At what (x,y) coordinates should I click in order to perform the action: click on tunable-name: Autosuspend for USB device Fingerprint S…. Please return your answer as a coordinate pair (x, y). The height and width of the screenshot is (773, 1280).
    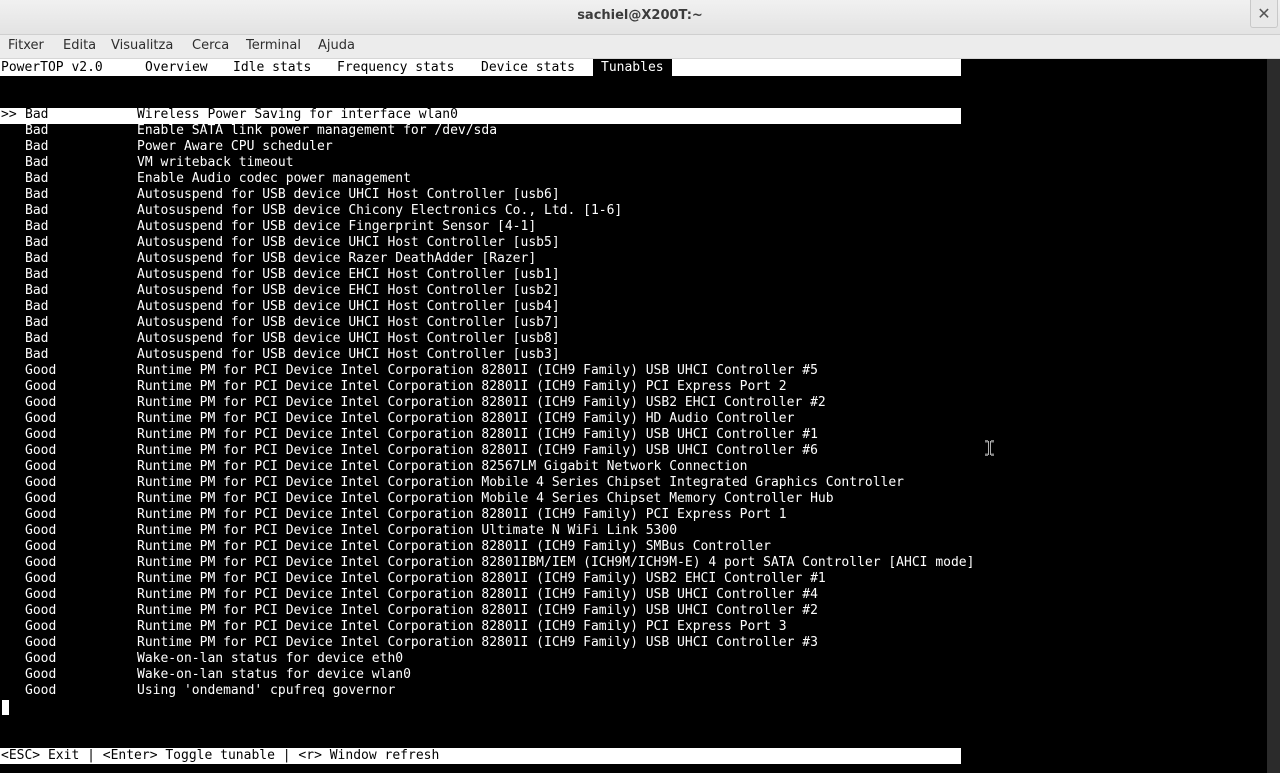
    Looking at the image, I should click on (336, 227).